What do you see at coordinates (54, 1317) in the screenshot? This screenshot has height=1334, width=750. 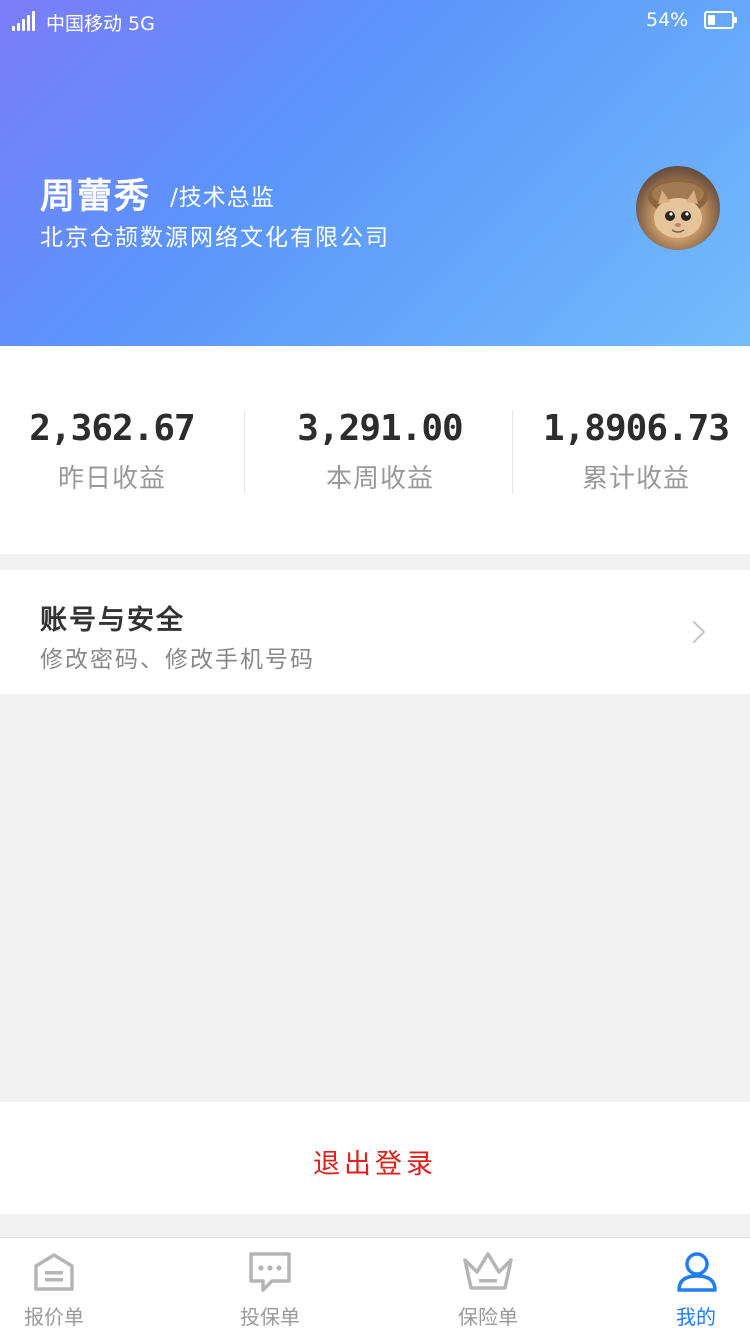 I see `tab-label: 报价单` at bounding box center [54, 1317].